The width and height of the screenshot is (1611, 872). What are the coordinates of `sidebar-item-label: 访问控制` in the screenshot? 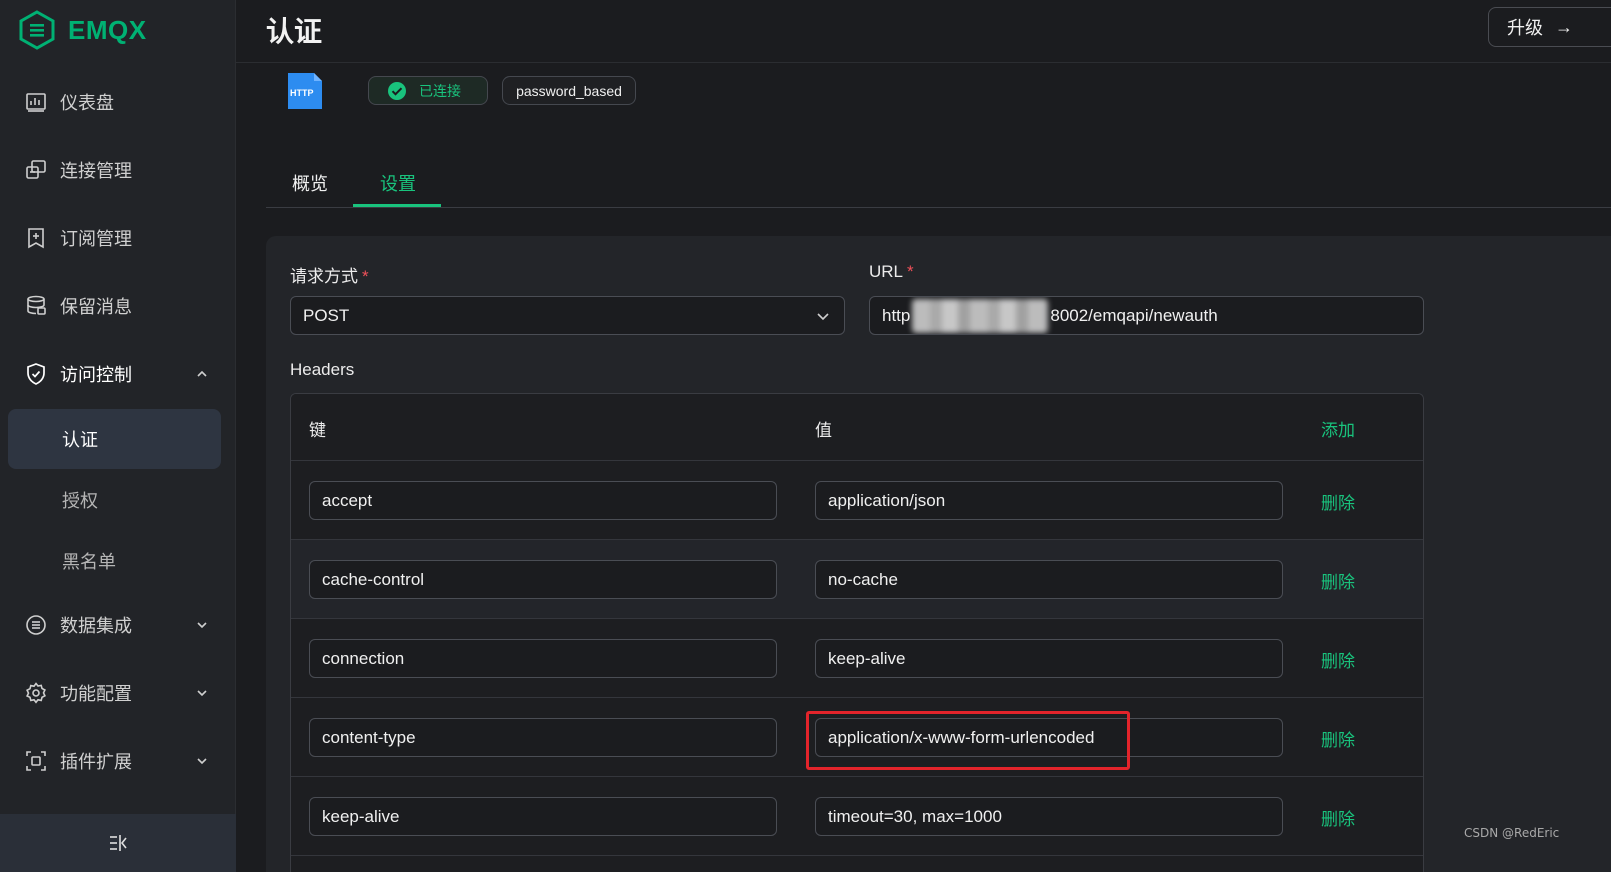 It's located at (96, 375).